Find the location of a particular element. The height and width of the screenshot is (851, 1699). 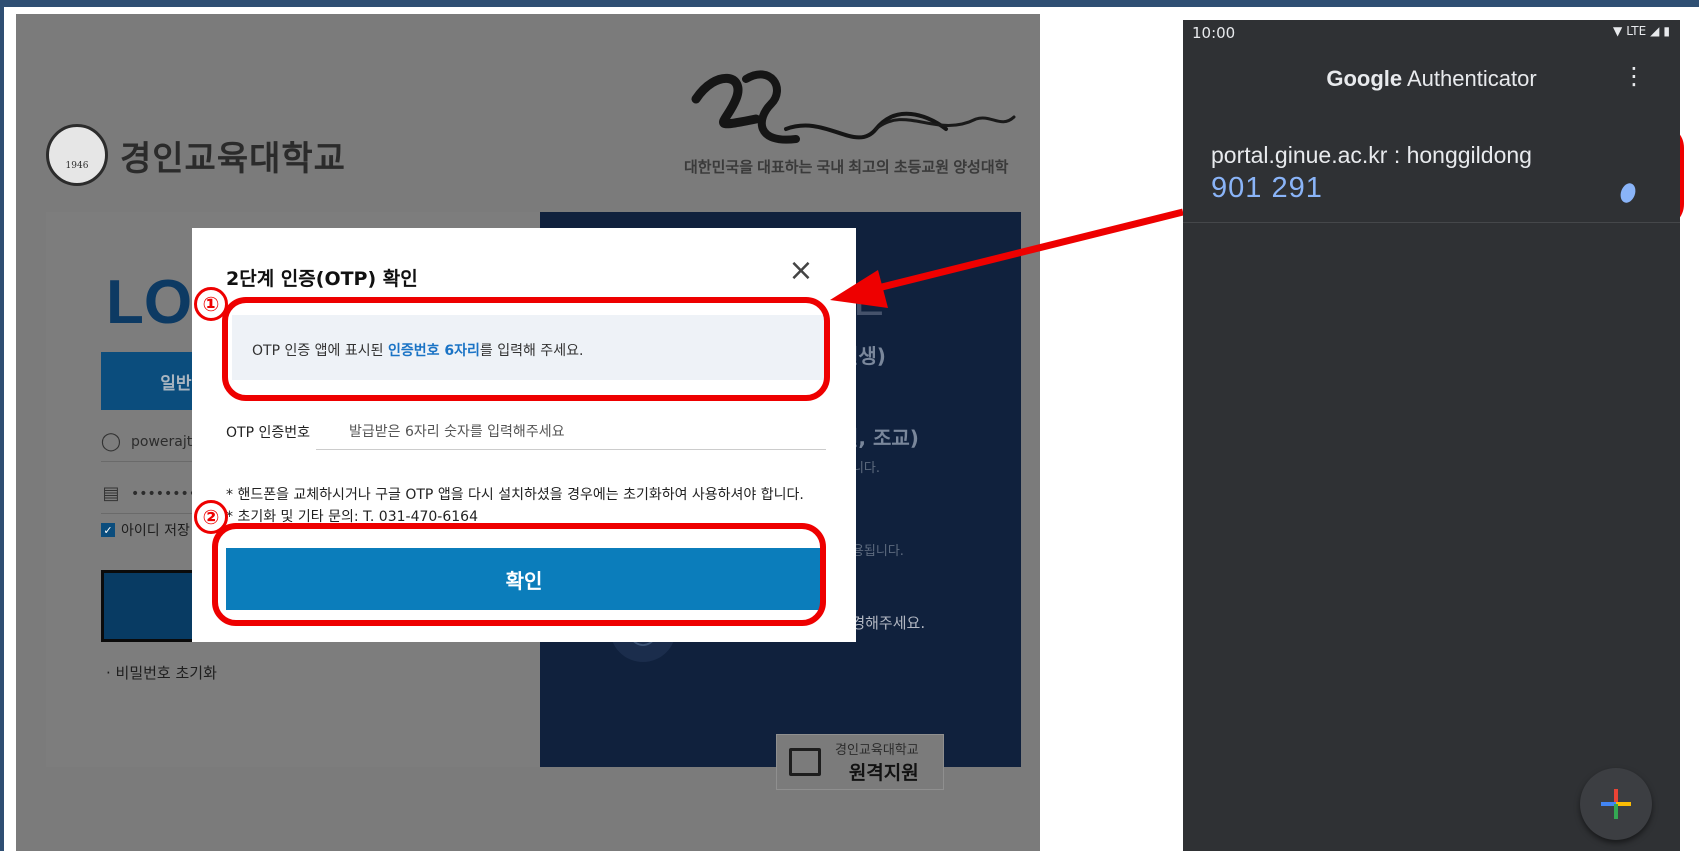

status-icons: ▼ LTE ◢ ▮ is located at coordinates (1641, 31).